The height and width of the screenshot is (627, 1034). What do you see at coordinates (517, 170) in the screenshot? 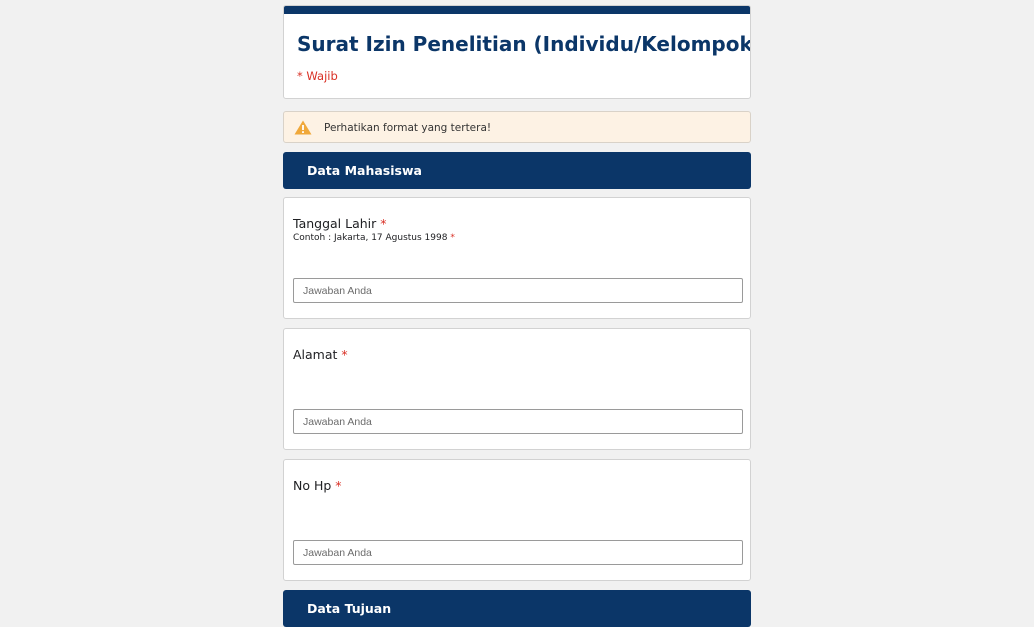
I see `section-header-data-mahasiswa: Data Mahasiswa` at bounding box center [517, 170].